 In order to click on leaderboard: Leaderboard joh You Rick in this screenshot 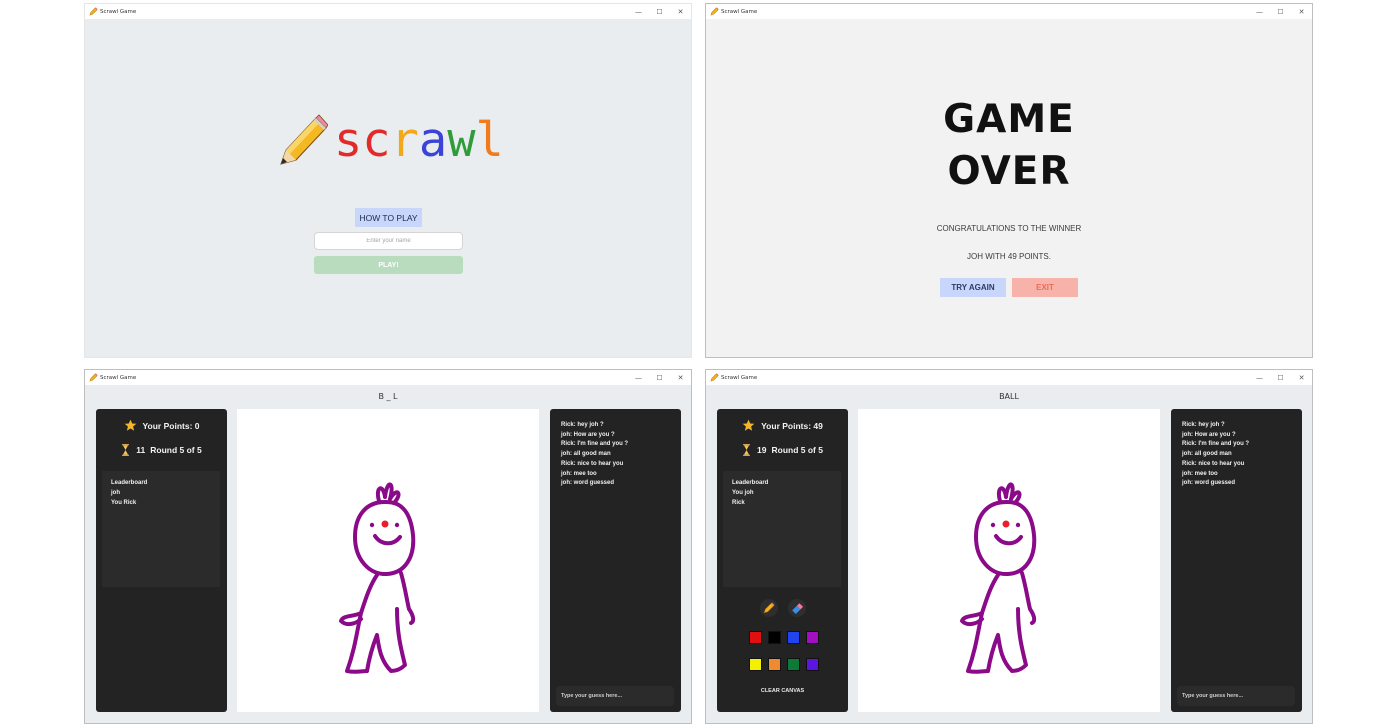, I will do `click(161, 529)`.